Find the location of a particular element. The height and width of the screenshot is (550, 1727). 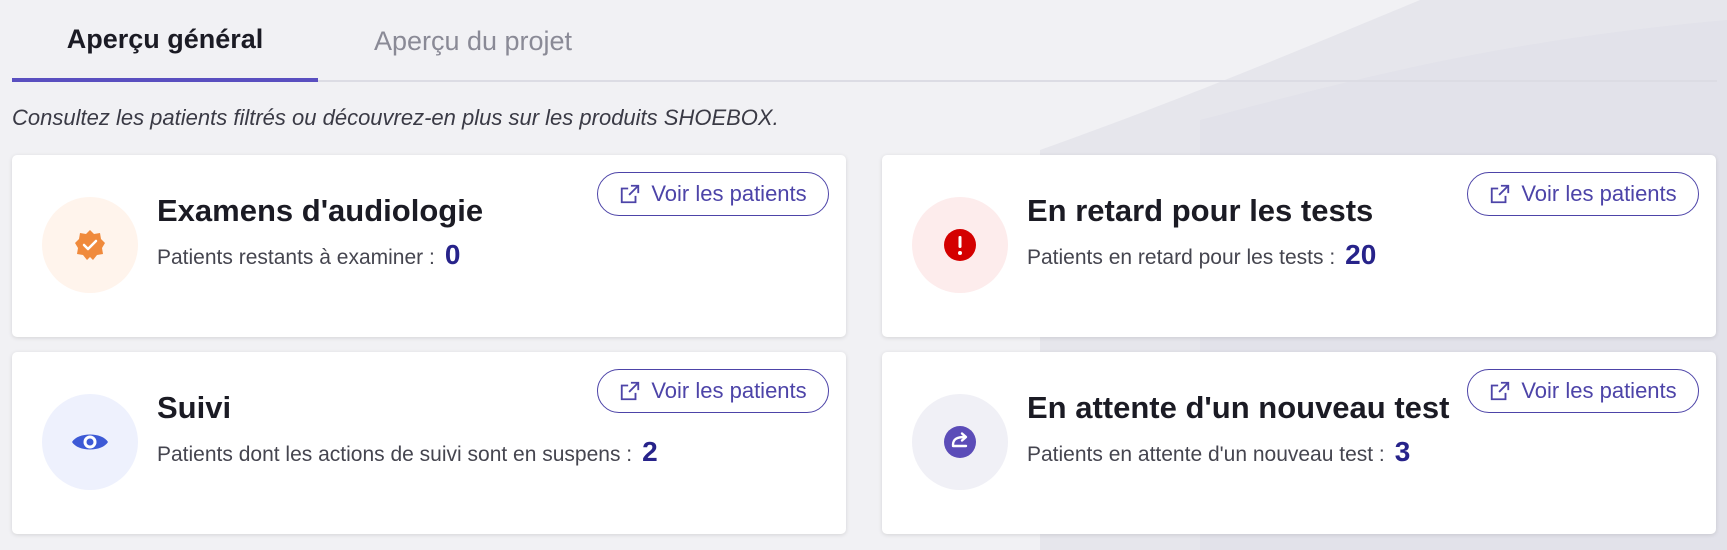

eye-icon is located at coordinates (90, 442).